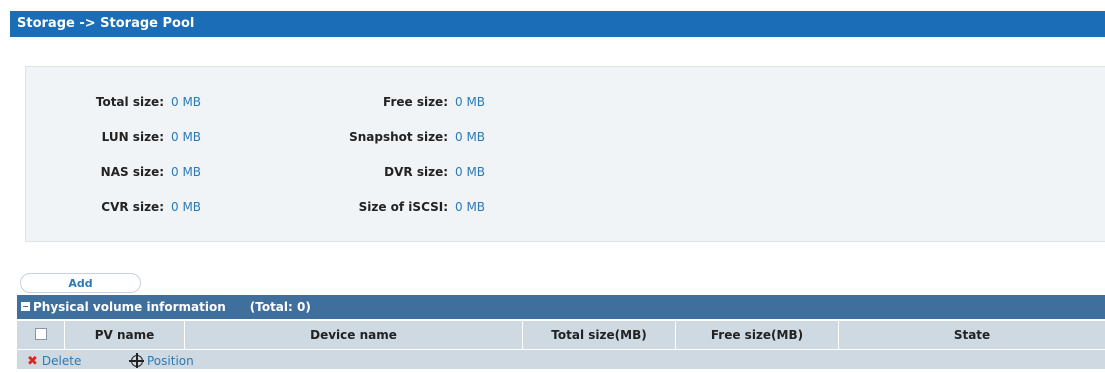 This screenshot has width=1105, height=373. Describe the element at coordinates (61, 361) in the screenshot. I see `delete-label: Delete` at that location.